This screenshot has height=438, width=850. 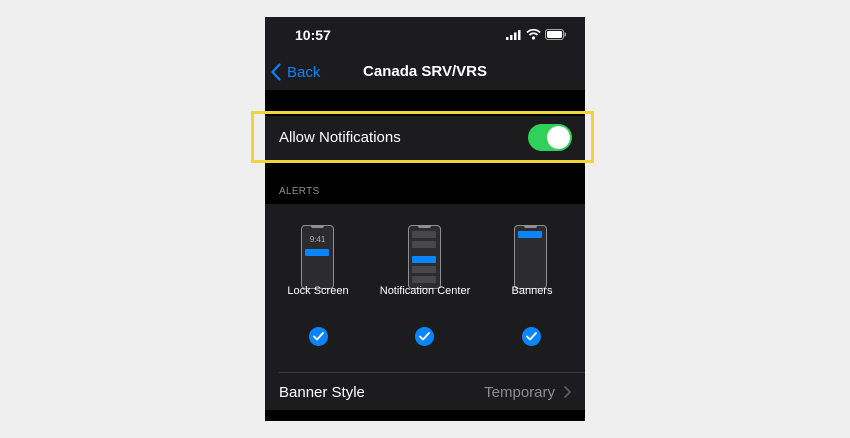 I want to click on lock-screen-label: Lock Screen, so click(x=318, y=291).